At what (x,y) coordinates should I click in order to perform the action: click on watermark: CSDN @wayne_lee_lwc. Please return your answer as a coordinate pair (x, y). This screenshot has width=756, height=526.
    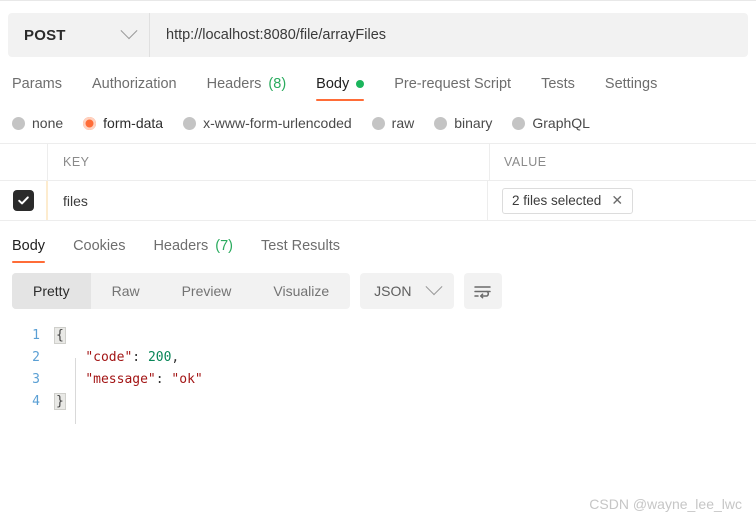
    Looking at the image, I should click on (665, 504).